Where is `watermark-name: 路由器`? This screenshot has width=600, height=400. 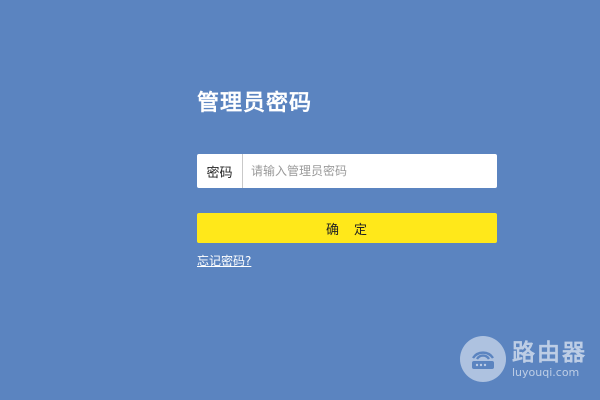
watermark-name: 路由器 is located at coordinates (549, 352).